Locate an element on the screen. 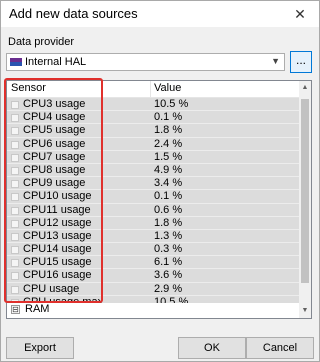 The width and height of the screenshot is (320, 362). provider-icon is located at coordinates (16, 62).